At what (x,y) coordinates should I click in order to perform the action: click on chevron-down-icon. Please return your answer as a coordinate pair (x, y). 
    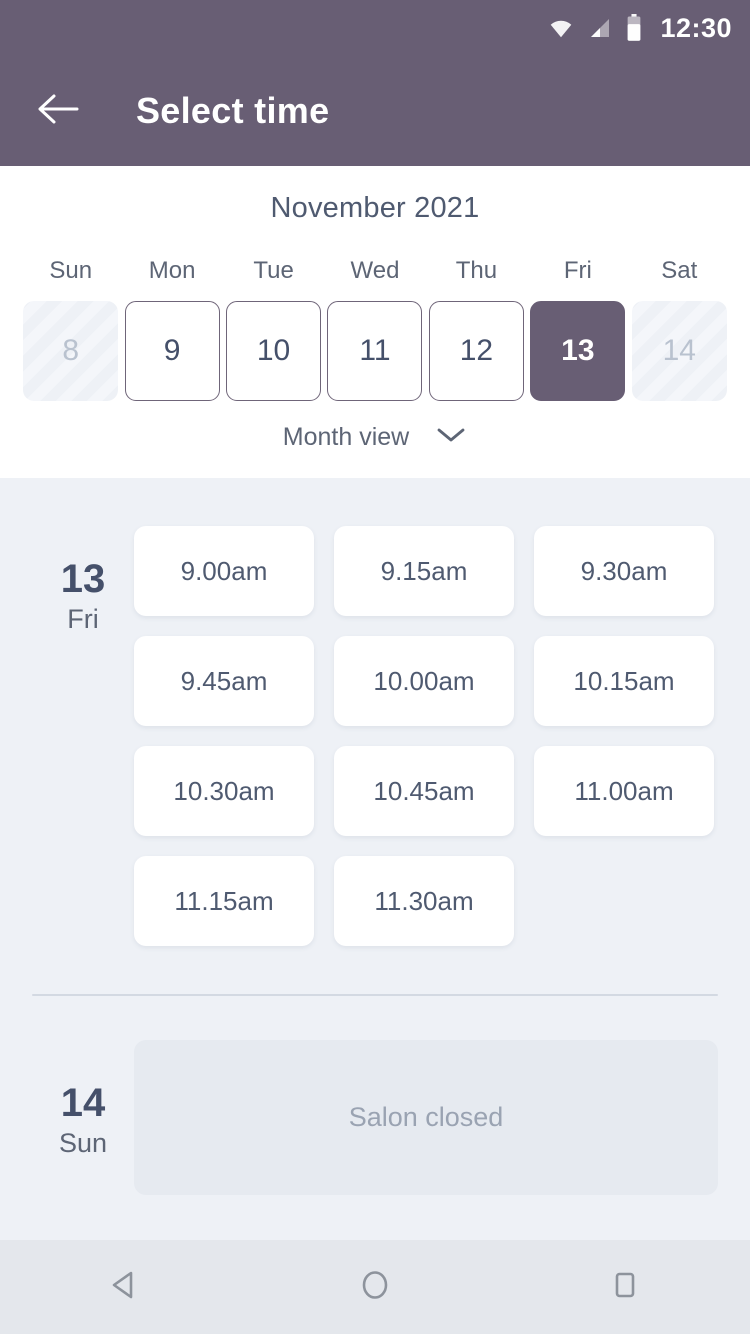
    Looking at the image, I should click on (451, 437).